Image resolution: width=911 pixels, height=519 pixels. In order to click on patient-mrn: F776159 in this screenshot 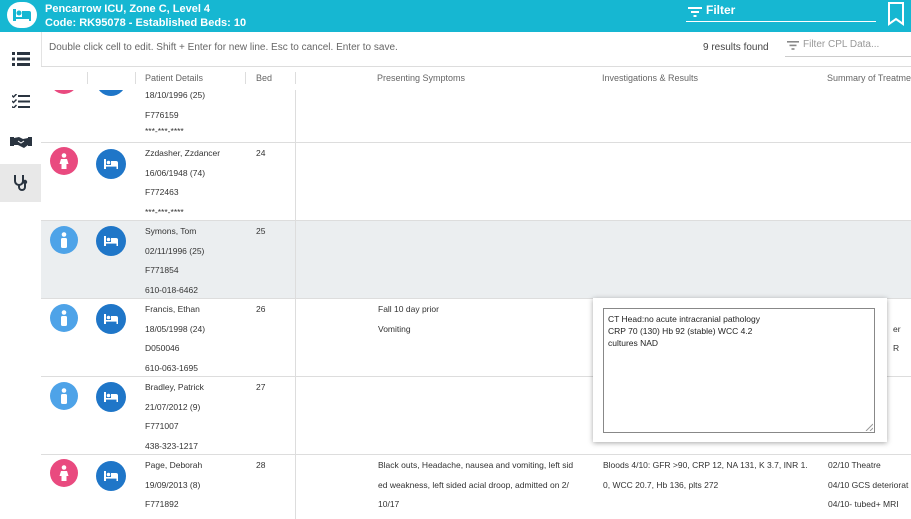, I will do `click(162, 114)`.